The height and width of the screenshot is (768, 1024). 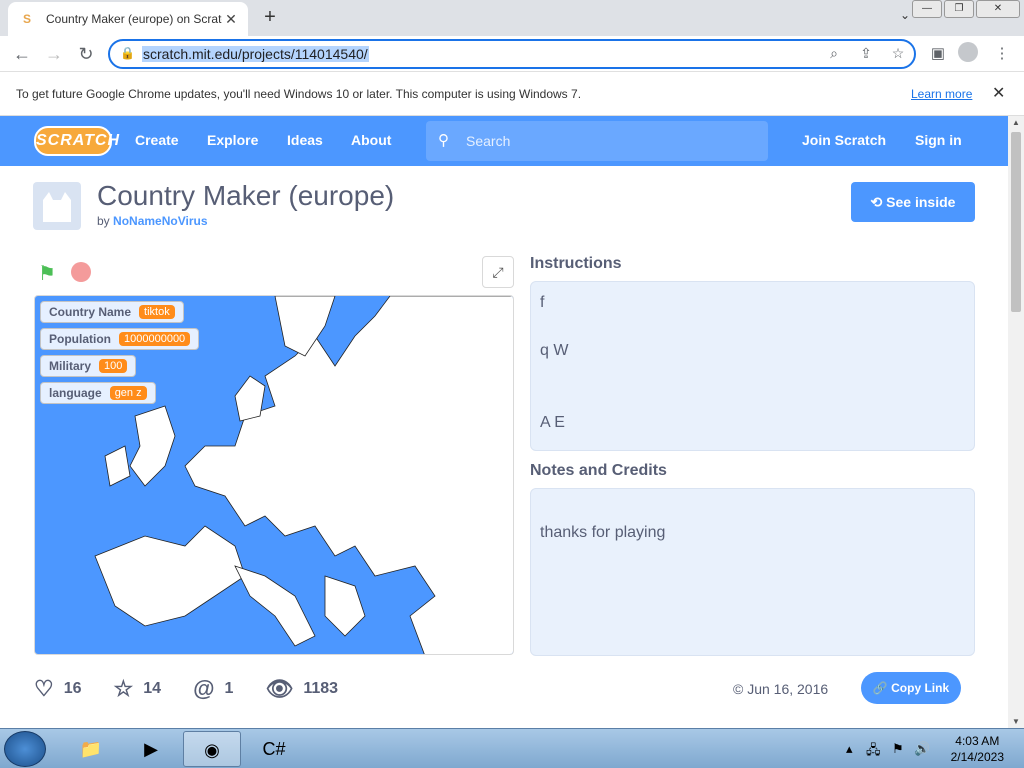 What do you see at coordinates (866, 53) in the screenshot?
I see `share-icon: ⇪` at bounding box center [866, 53].